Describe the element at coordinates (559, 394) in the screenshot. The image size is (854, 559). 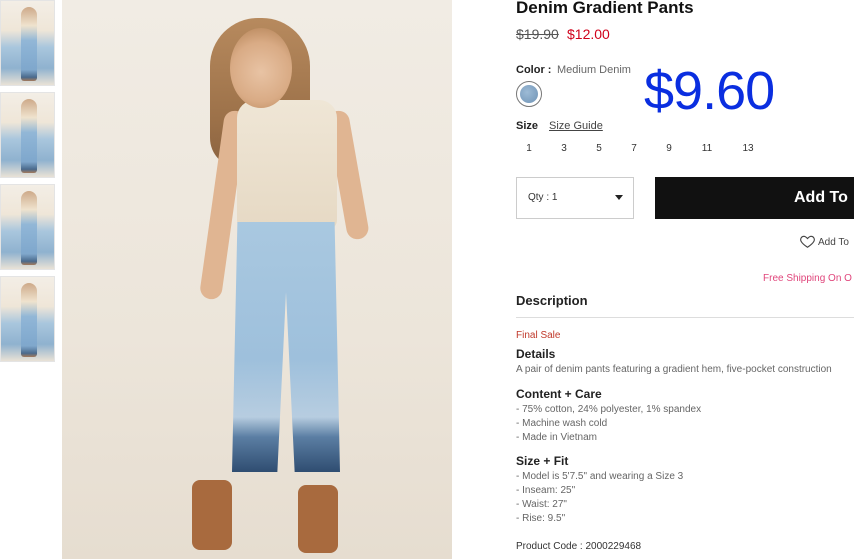
I see `content-care-heading: Content + Care` at that location.